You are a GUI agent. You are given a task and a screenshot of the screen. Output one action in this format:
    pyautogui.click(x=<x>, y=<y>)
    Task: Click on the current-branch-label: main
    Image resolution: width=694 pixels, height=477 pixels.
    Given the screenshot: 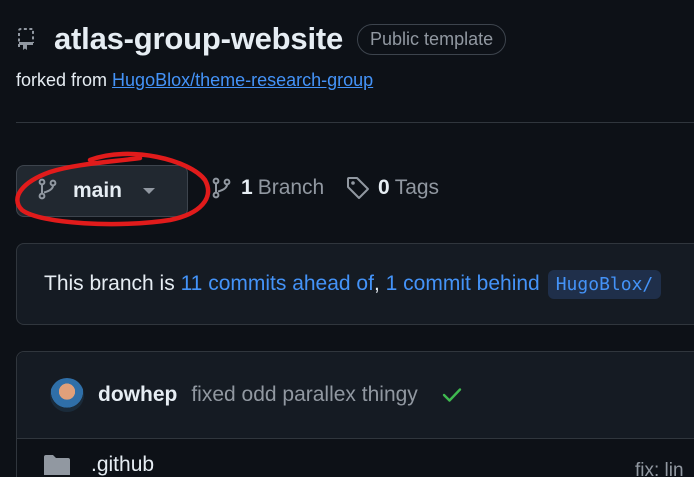 What is the action you would take?
    pyautogui.click(x=98, y=190)
    